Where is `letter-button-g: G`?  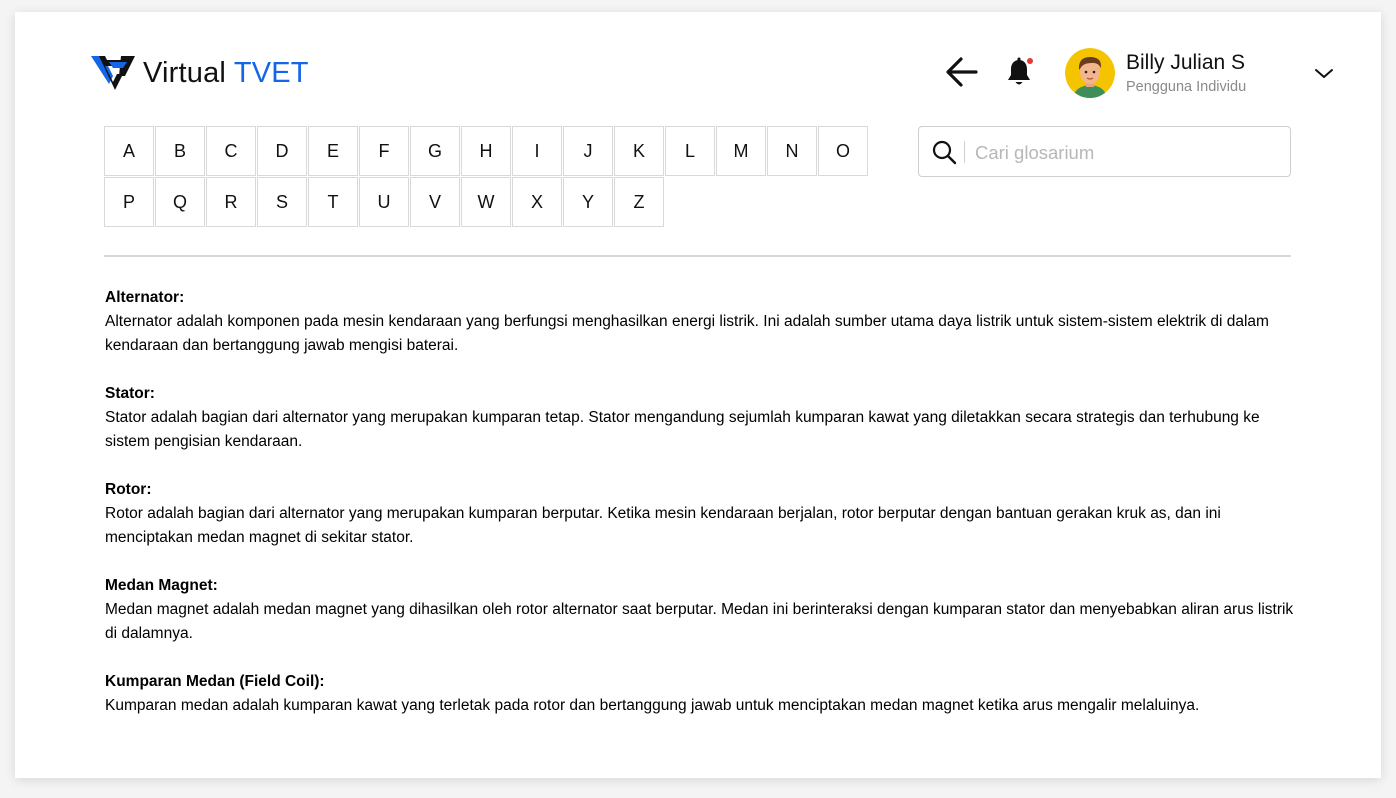 letter-button-g: G is located at coordinates (435, 151).